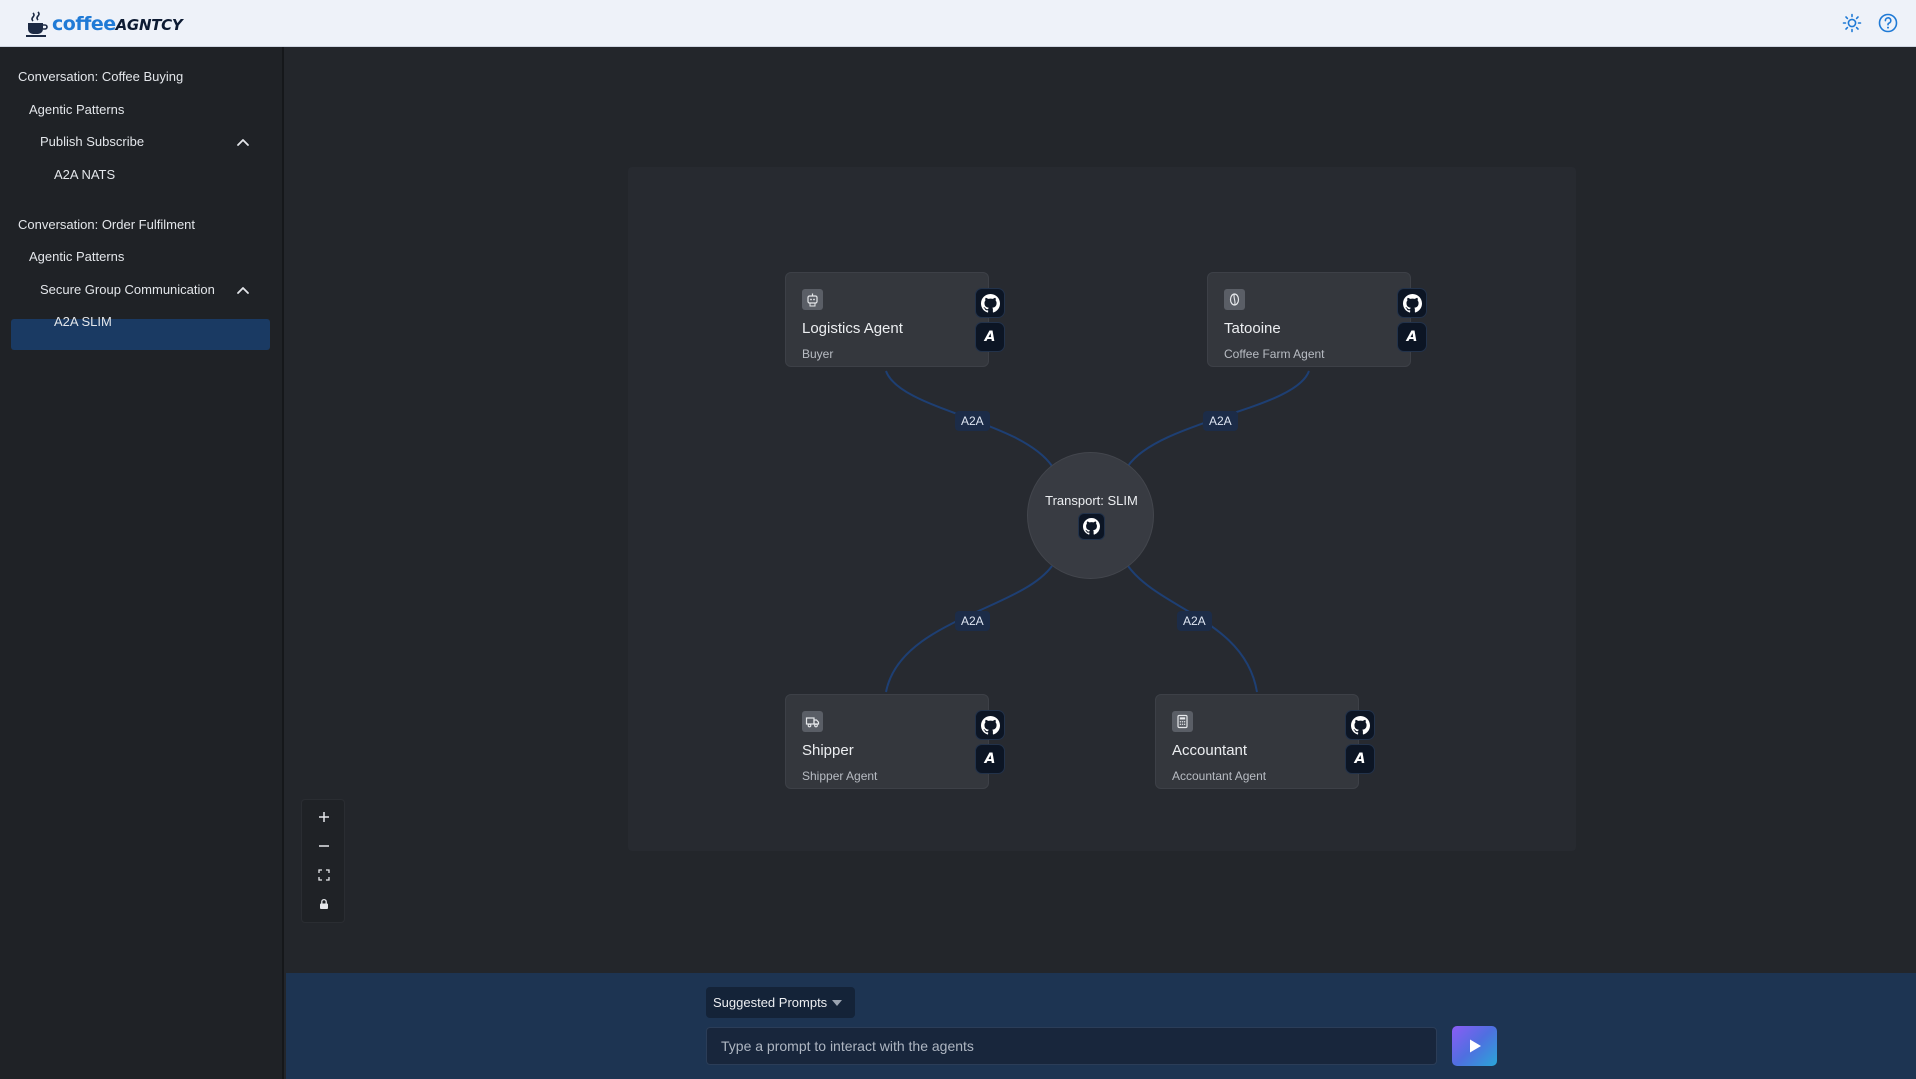 The height and width of the screenshot is (1079, 1916). Describe the element at coordinates (100, 76) in the screenshot. I see `sidebar-item-conversation-coffee-buying: Conversation: Coffee Buying` at that location.